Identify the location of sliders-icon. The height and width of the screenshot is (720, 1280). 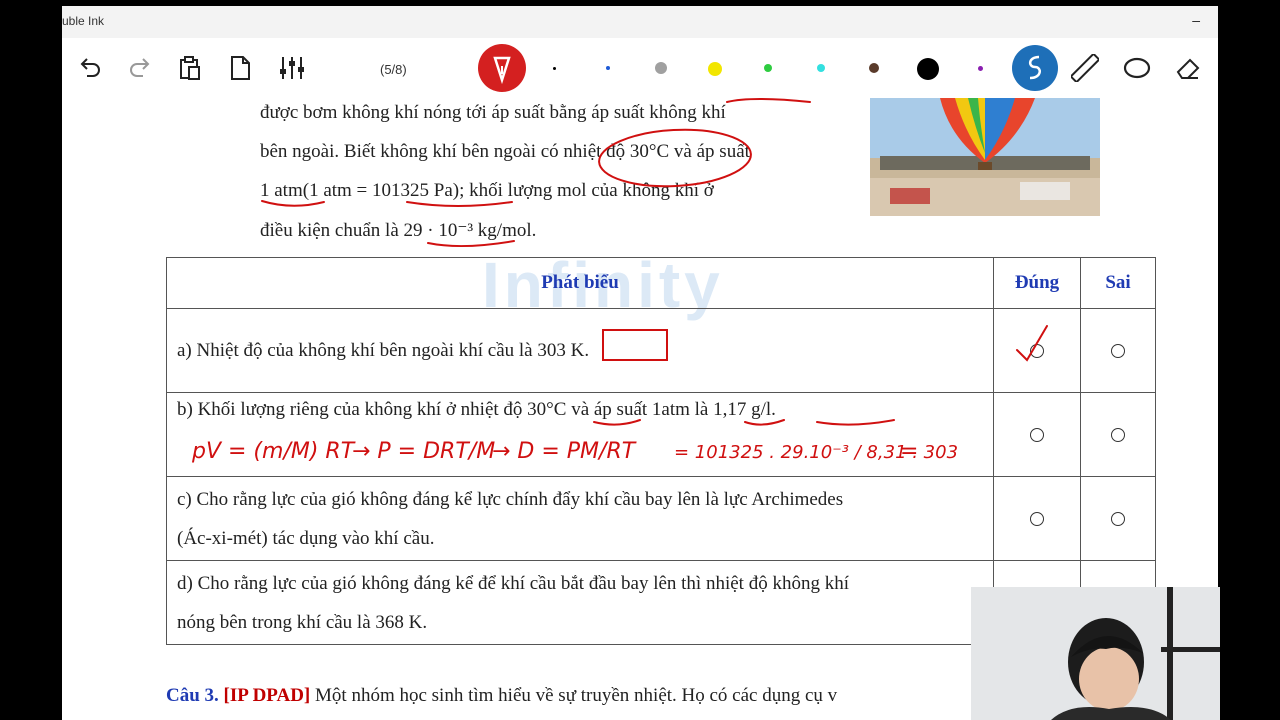
(292, 68).